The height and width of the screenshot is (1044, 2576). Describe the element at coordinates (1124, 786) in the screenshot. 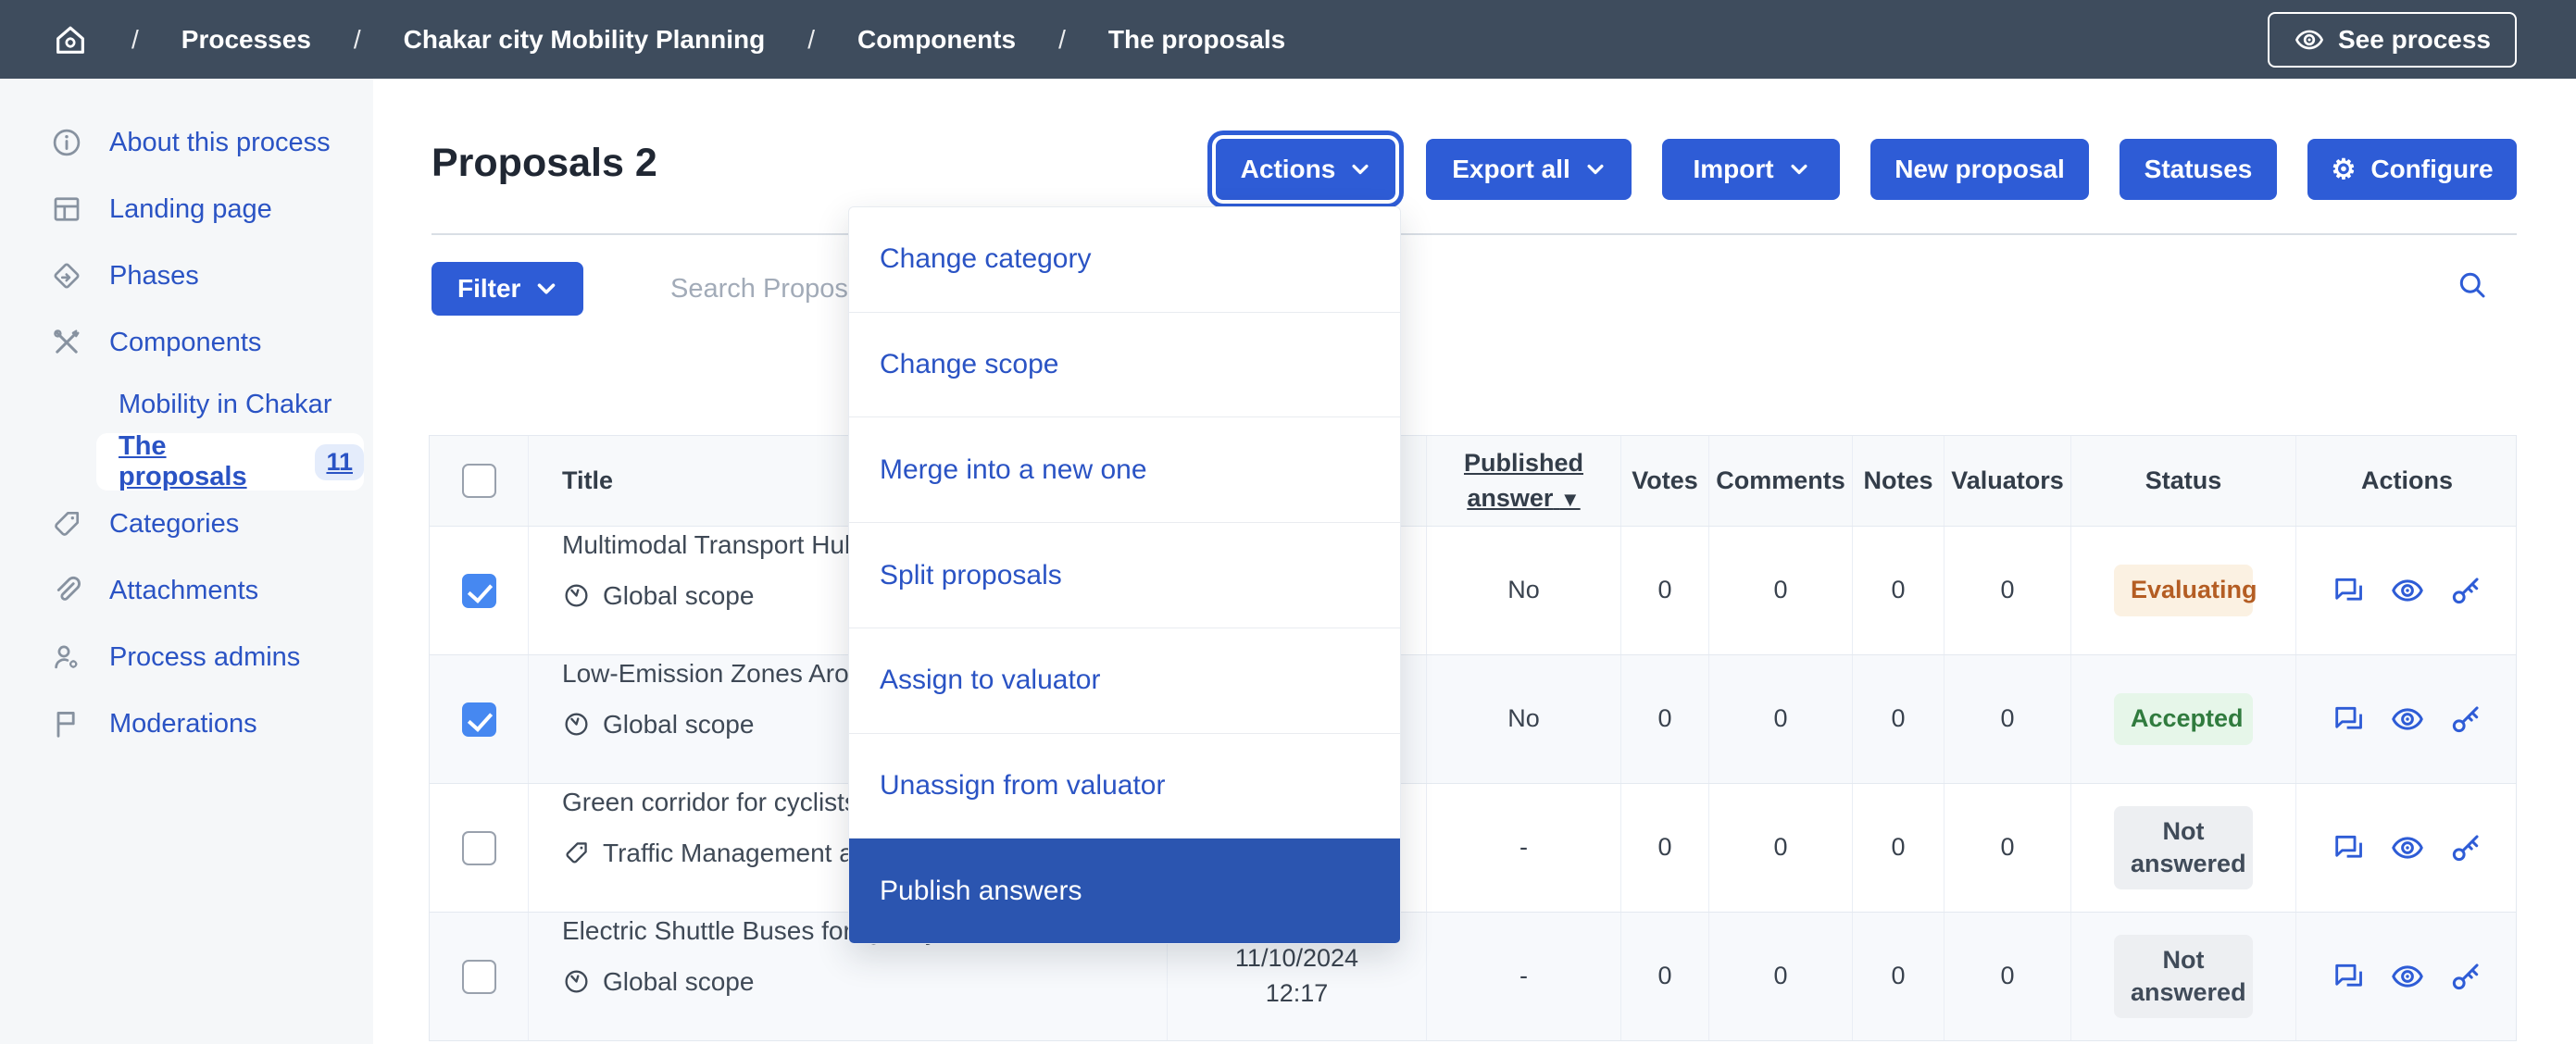

I see `menu-item-unassign-from-valuator: Unassign from valuator` at that location.